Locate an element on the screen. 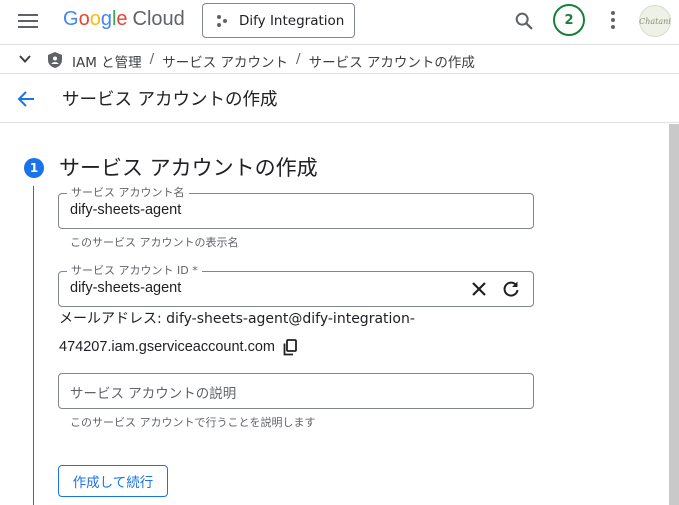 This screenshot has width=679, height=505. more-vert-icon is located at coordinates (613, 20).